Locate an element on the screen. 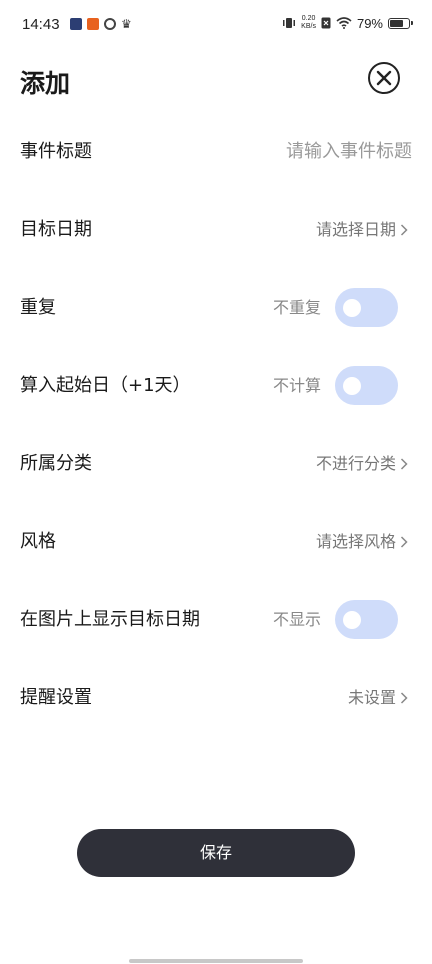 The width and height of the screenshot is (432, 964). style-label: 风格 is located at coordinates (38, 541).